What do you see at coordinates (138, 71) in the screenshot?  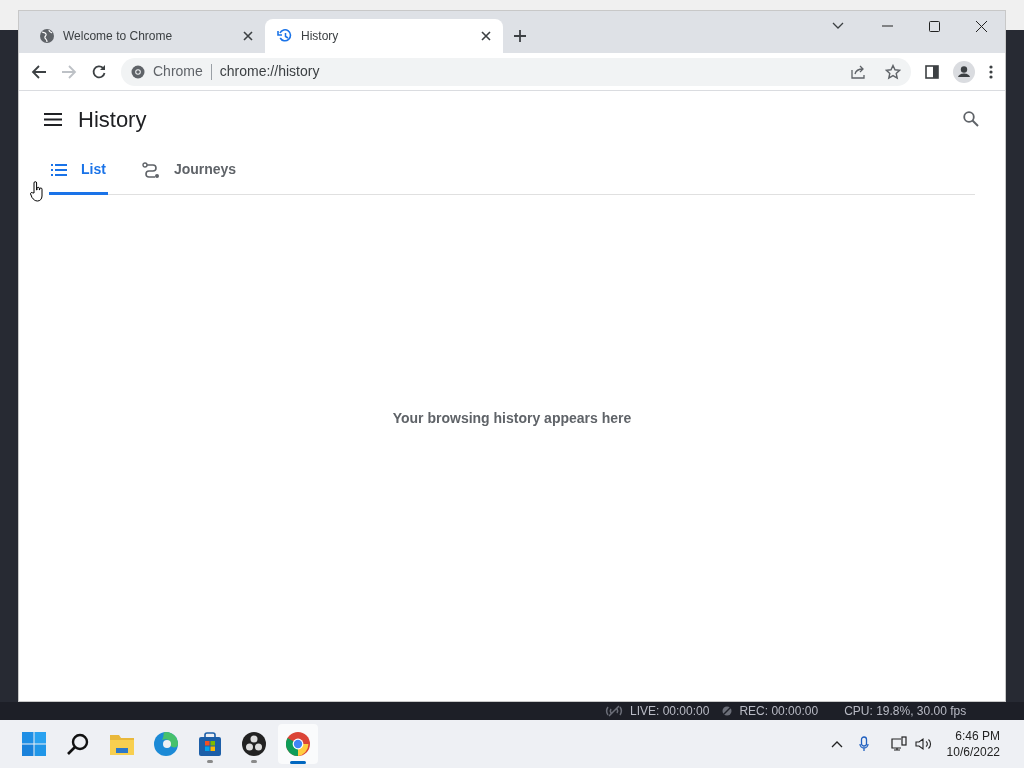 I see `chrome-logo-icon` at bounding box center [138, 71].